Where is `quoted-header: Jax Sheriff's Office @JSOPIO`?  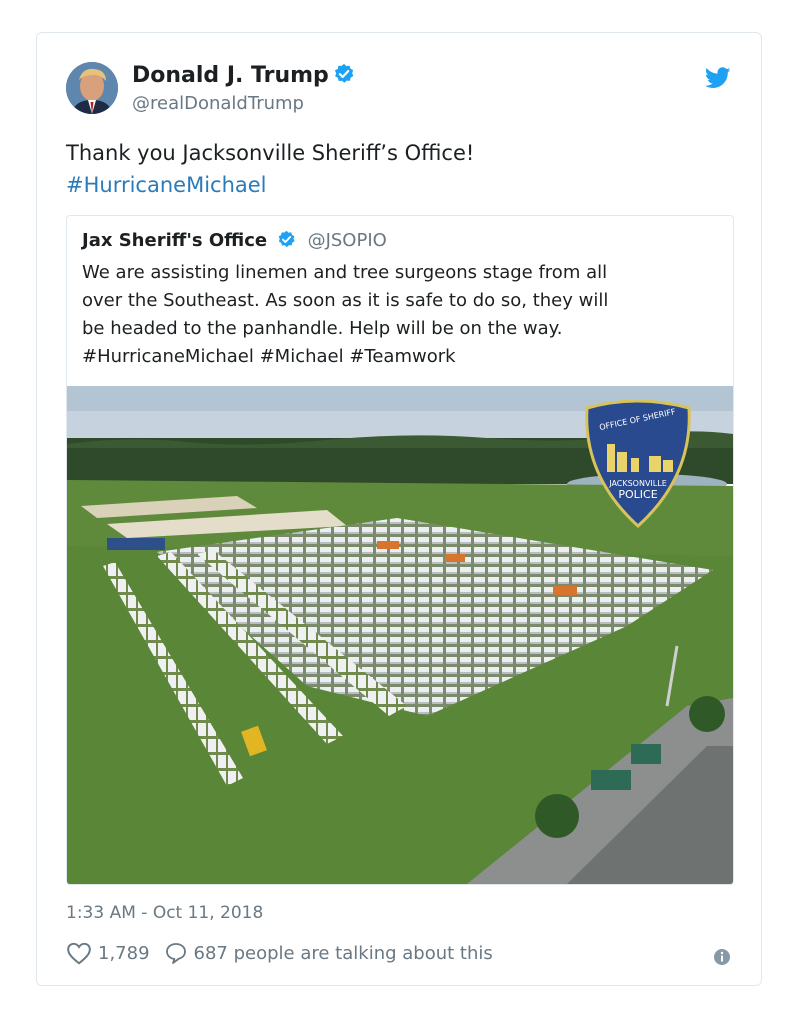 quoted-header: Jax Sheriff's Office @JSOPIO is located at coordinates (234, 240).